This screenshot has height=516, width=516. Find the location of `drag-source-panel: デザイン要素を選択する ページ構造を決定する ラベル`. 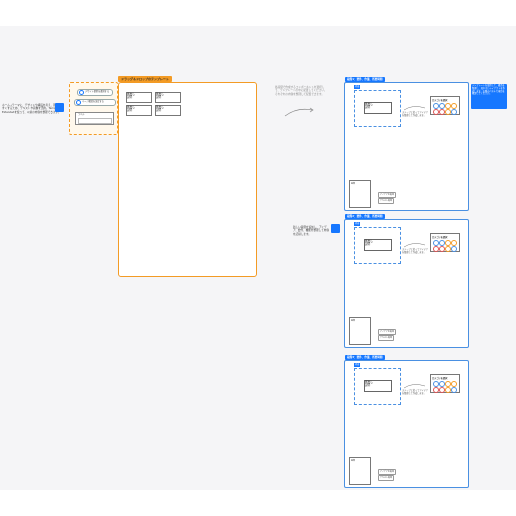

drag-source-panel: デザイン要素を選択する ページ構造を決定する ラベル is located at coordinates (93, 108).